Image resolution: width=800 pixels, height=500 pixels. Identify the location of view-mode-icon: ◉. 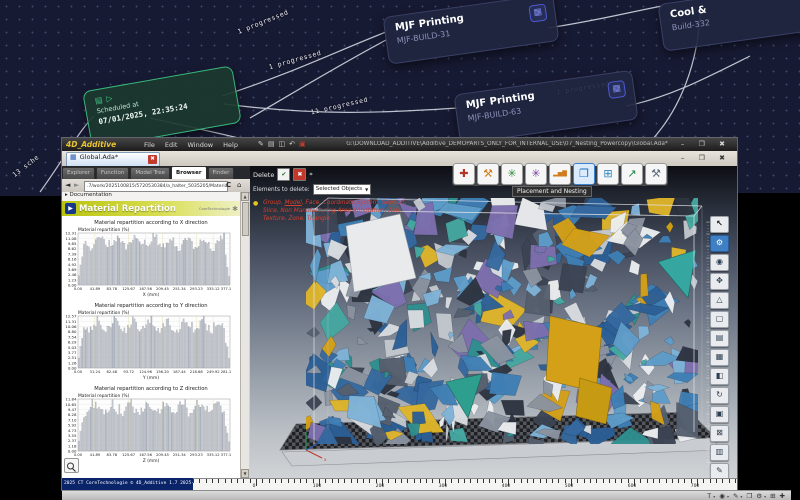
(722, 496).